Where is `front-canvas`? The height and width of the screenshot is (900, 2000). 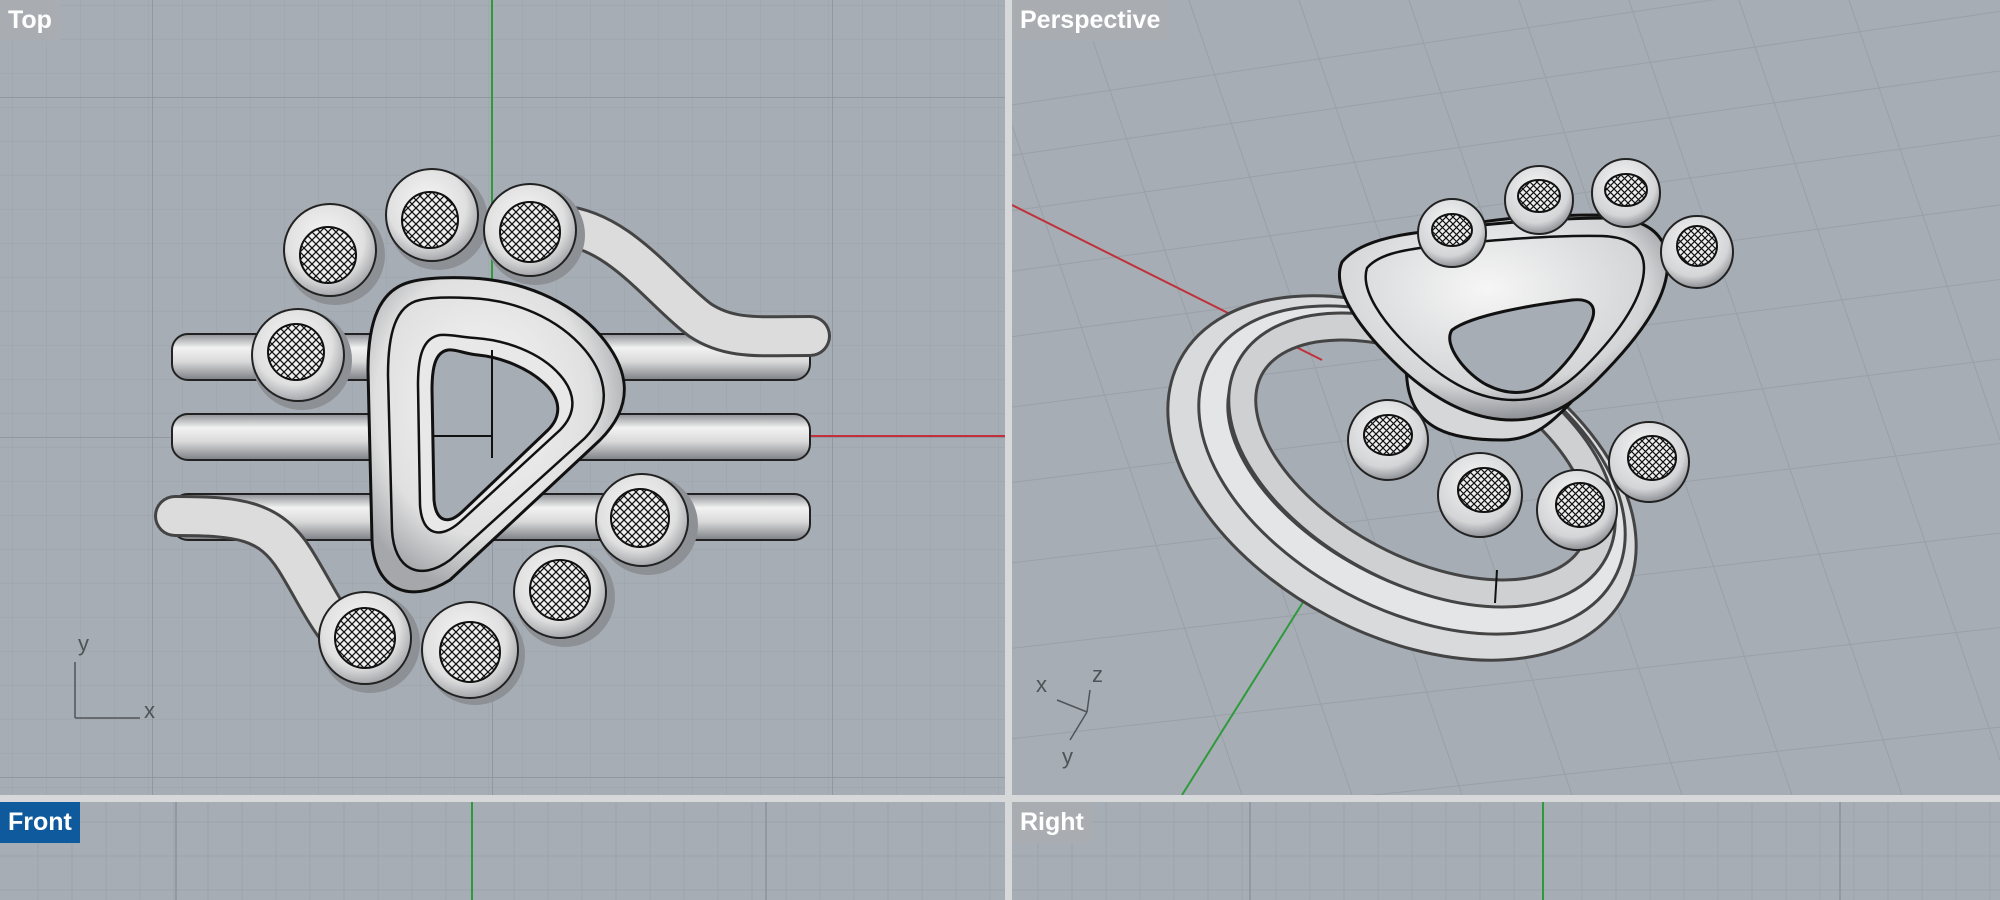 front-canvas is located at coordinates (502, 851).